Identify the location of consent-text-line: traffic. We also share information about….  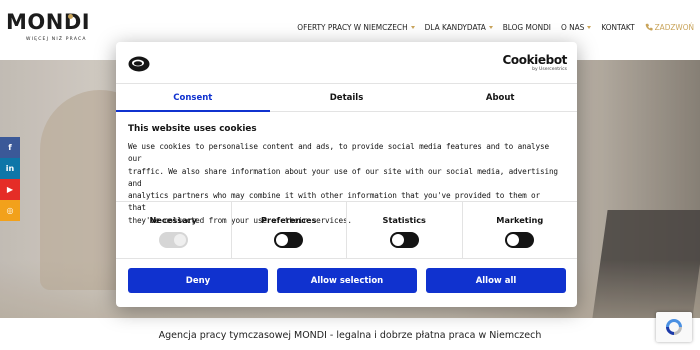
(343, 177).